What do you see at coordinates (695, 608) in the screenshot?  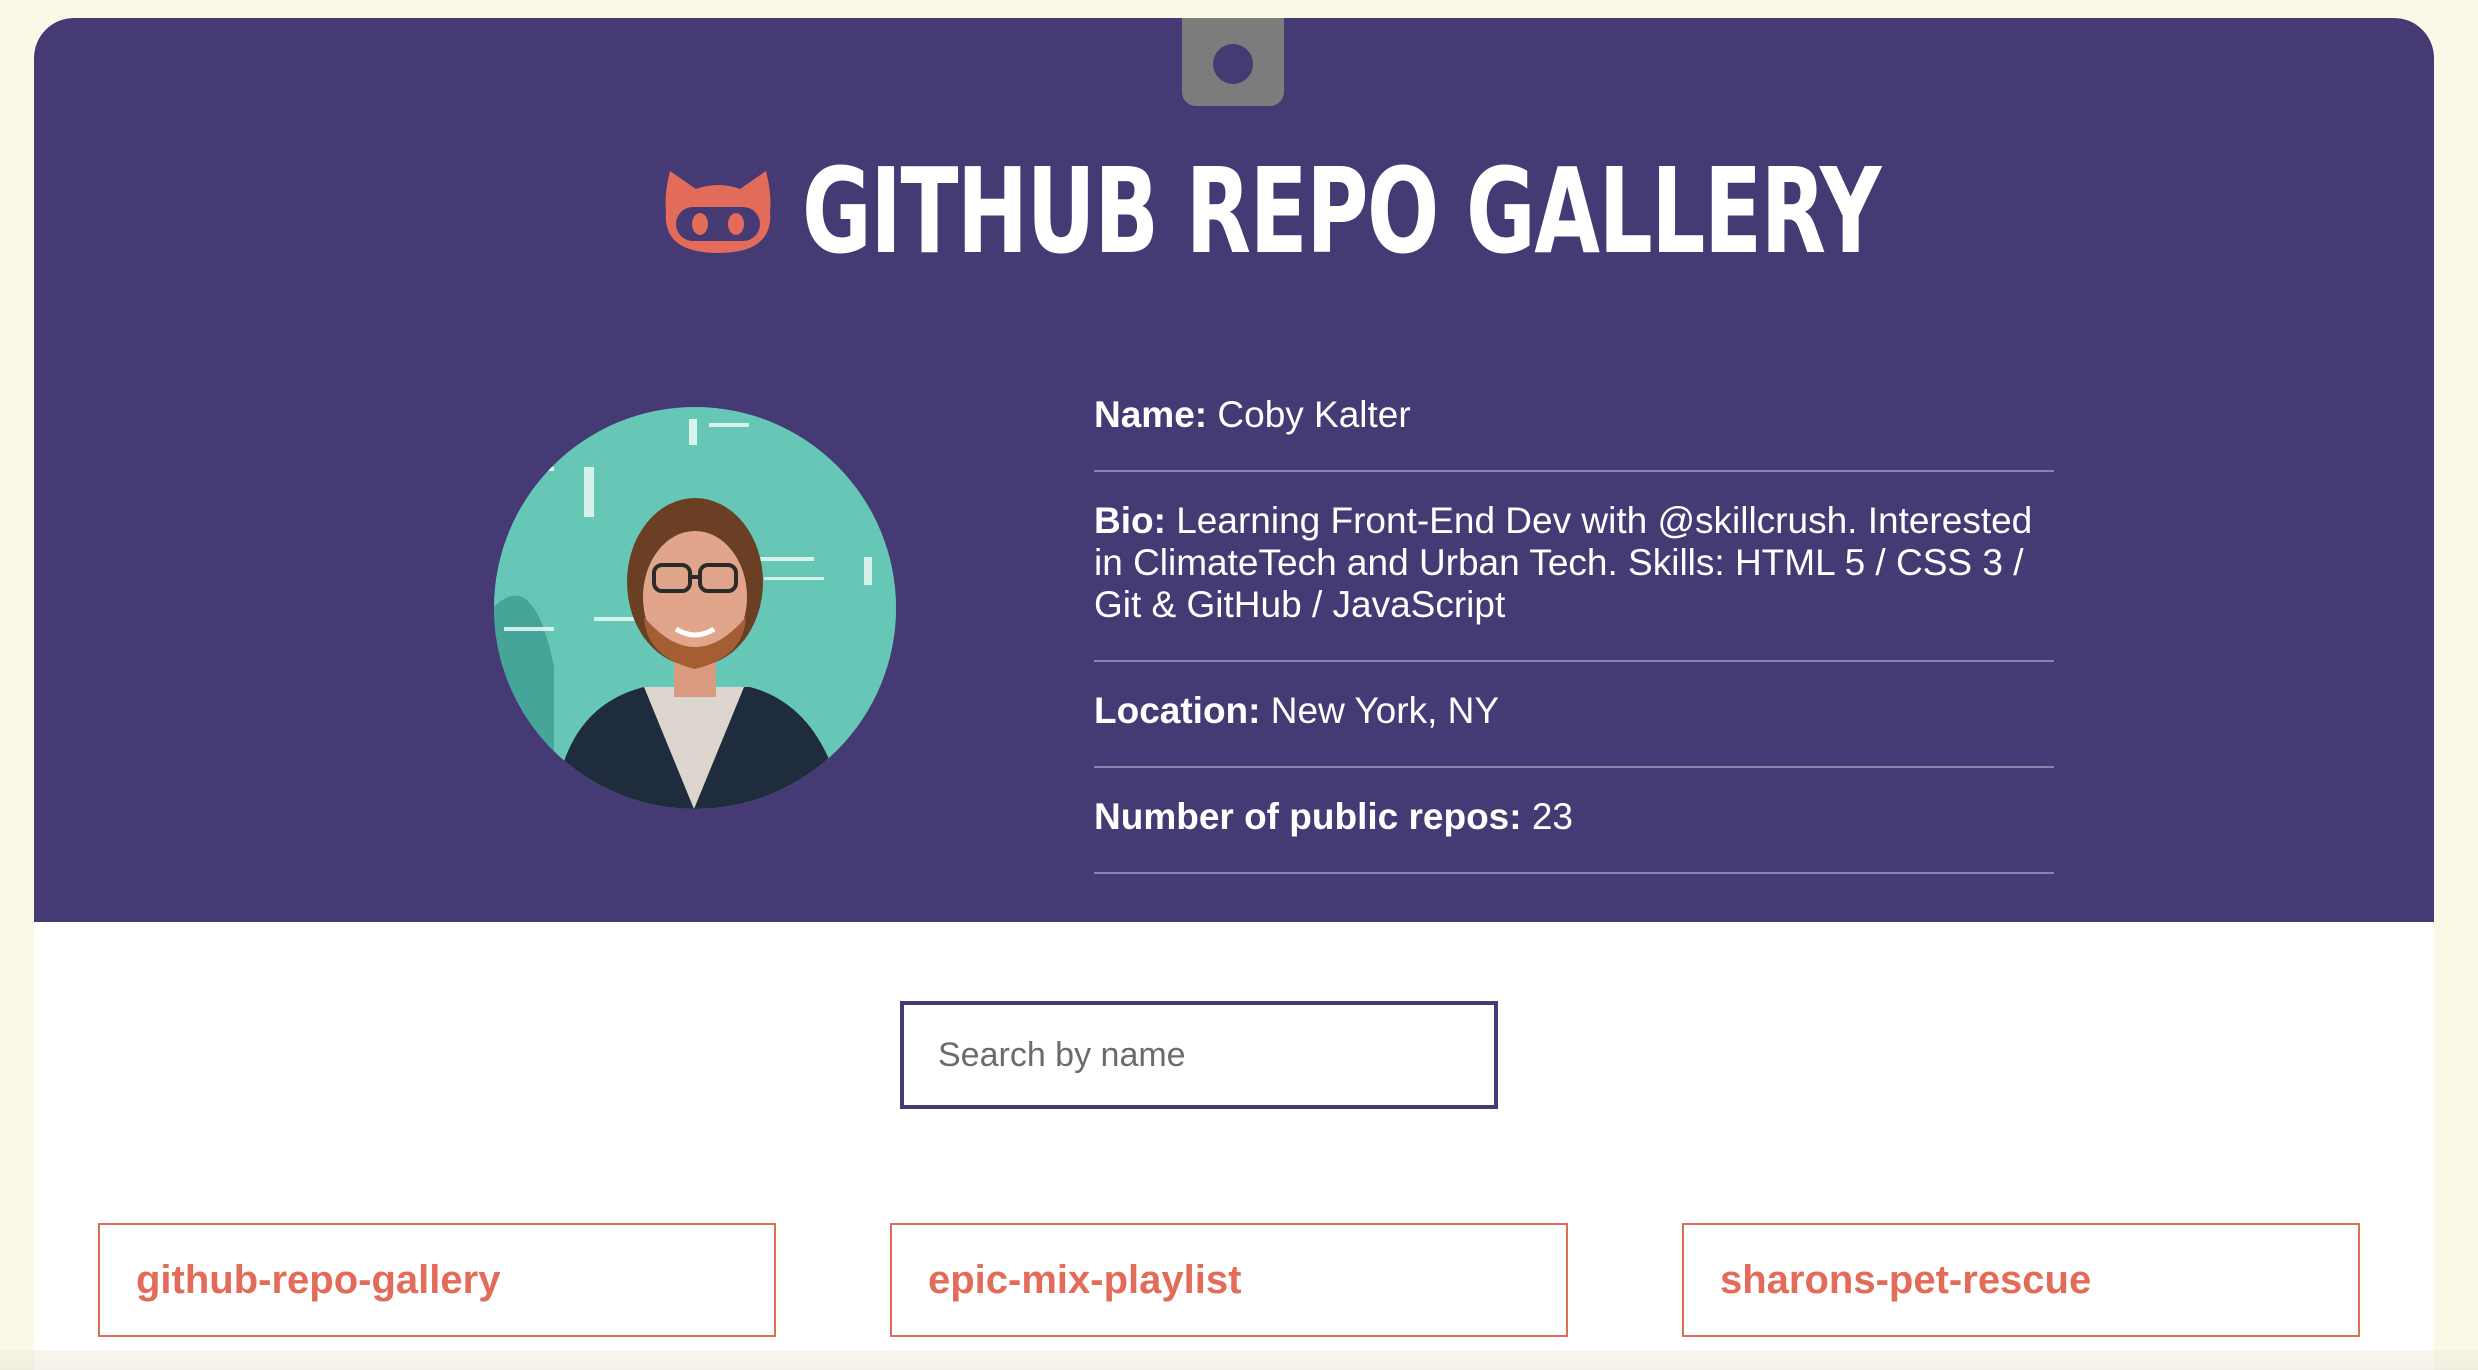 I see `avatar` at bounding box center [695, 608].